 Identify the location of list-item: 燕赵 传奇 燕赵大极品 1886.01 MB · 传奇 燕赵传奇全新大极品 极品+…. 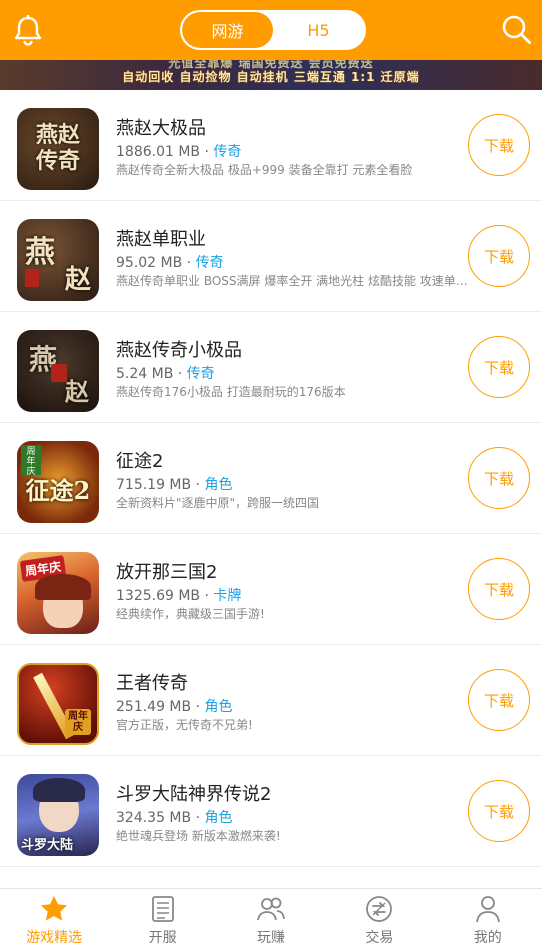
(271, 145).